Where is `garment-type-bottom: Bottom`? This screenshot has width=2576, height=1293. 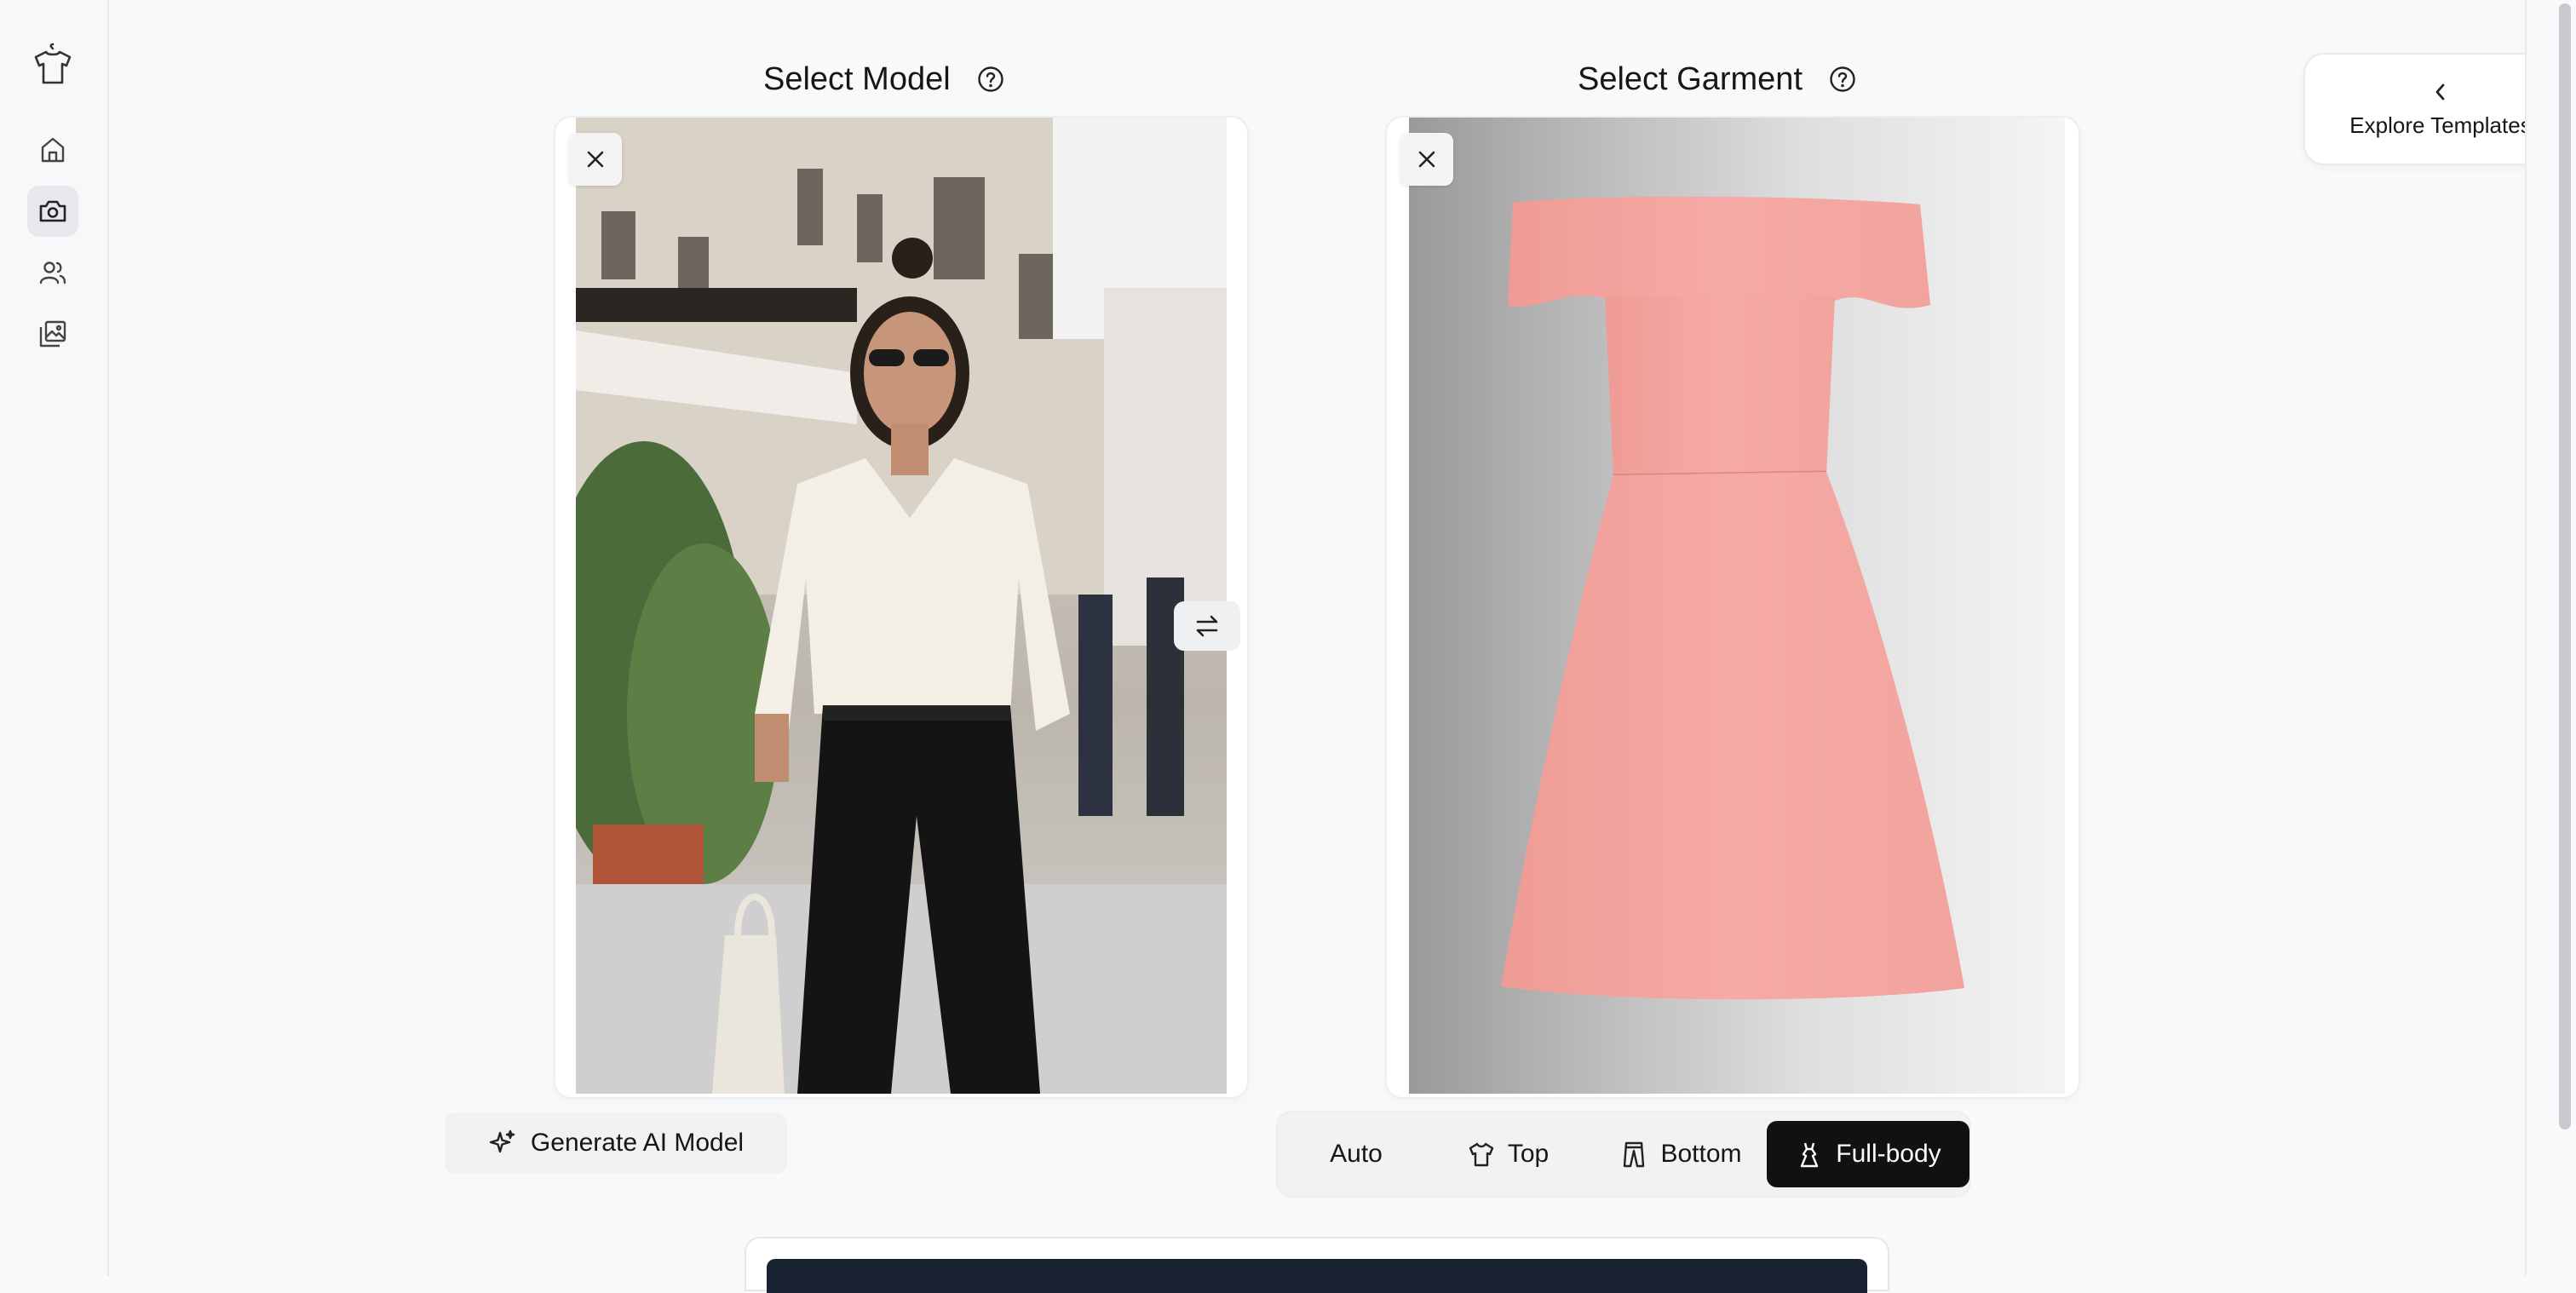
garment-type-bottom: Bottom is located at coordinates (1681, 1154).